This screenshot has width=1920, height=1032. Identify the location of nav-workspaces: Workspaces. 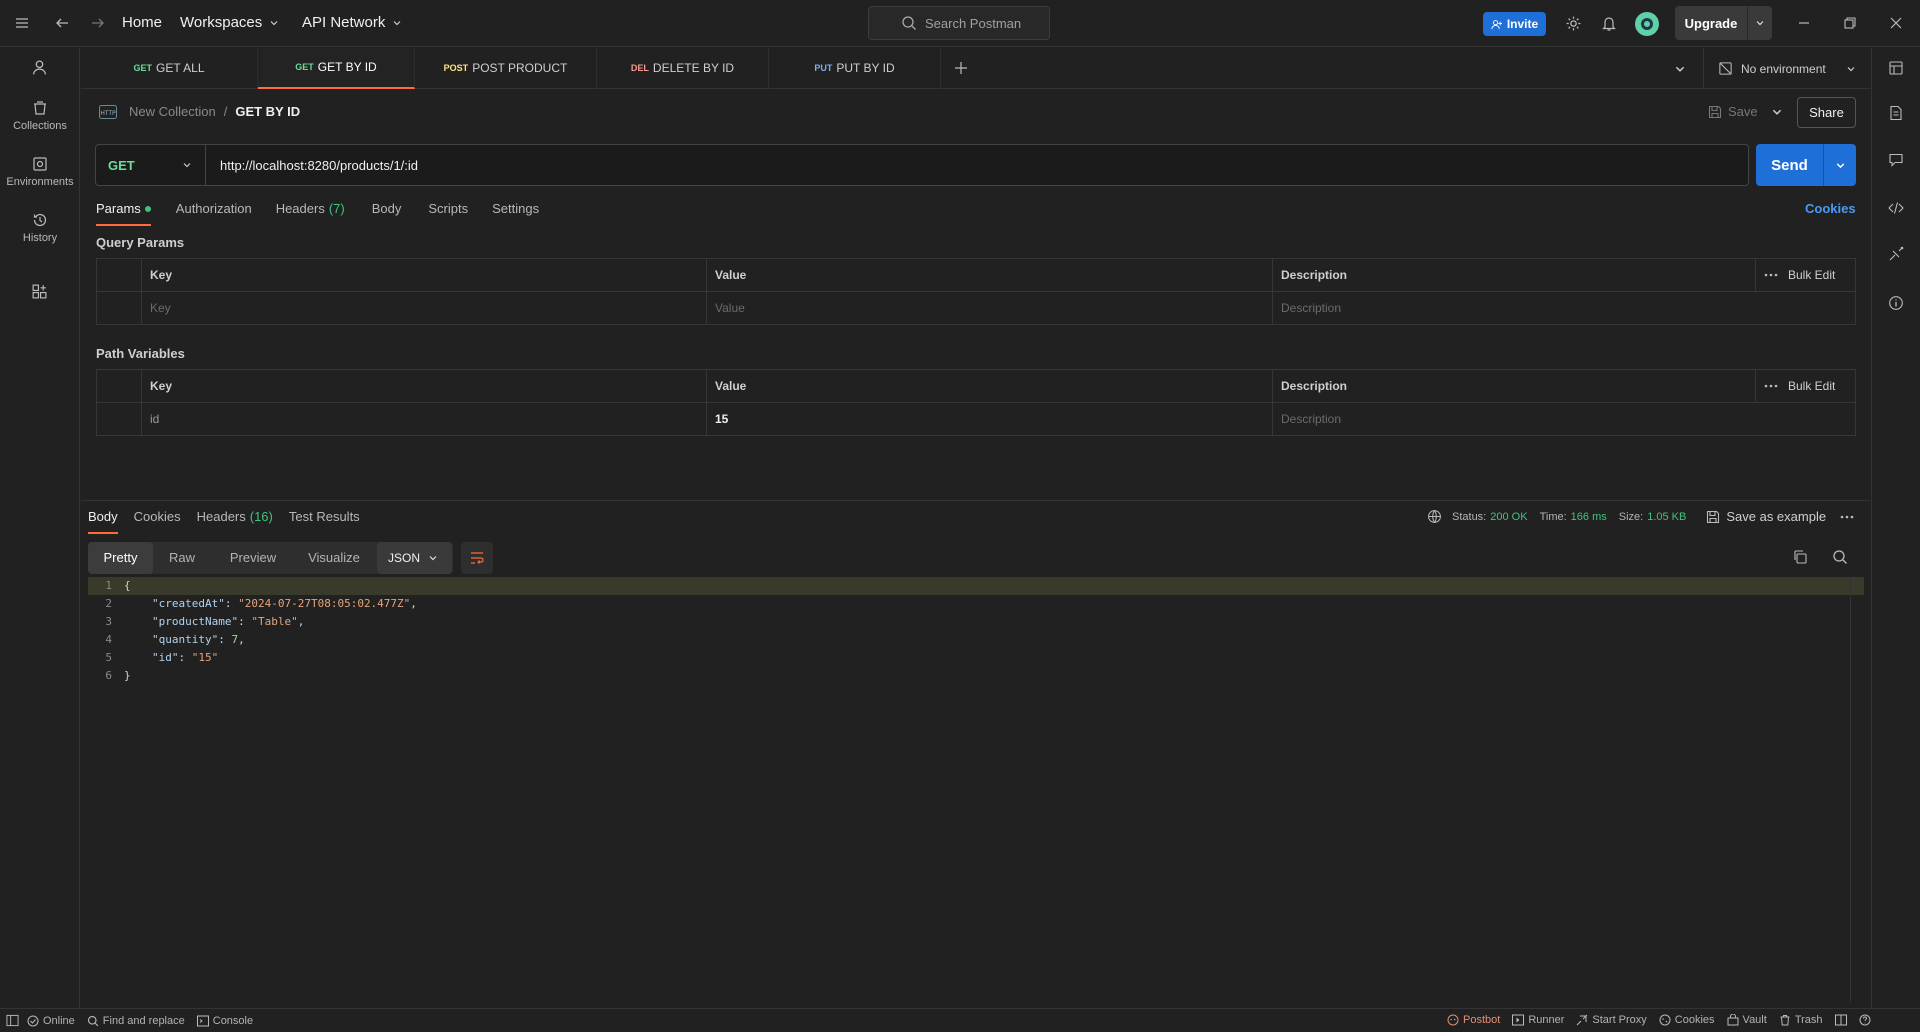
(229, 22).